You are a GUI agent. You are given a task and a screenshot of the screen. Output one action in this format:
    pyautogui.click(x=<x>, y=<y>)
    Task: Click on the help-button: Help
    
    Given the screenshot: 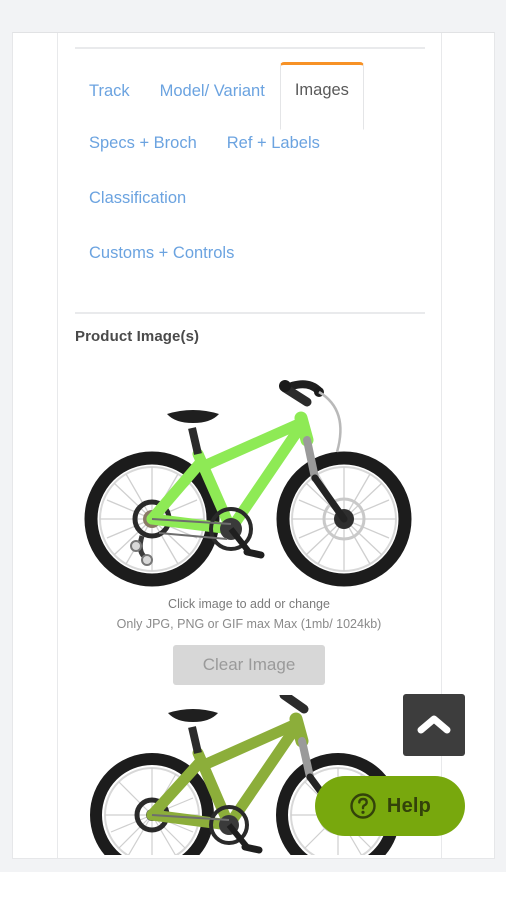 What is the action you would take?
    pyautogui.click(x=390, y=806)
    